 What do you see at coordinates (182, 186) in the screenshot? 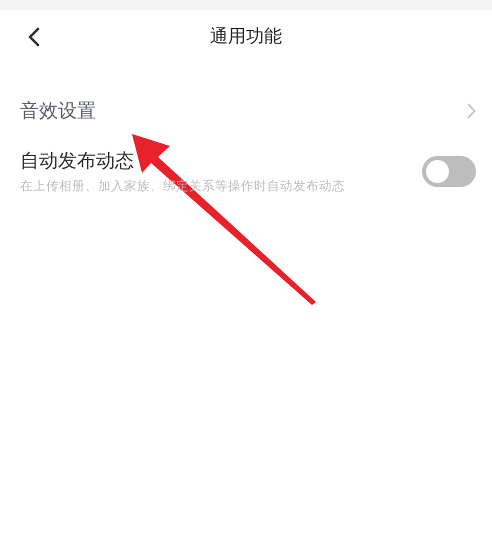
I see `setting-description: 在上传相册、加入家族、绑定关系等操作时自动发布动态` at bounding box center [182, 186].